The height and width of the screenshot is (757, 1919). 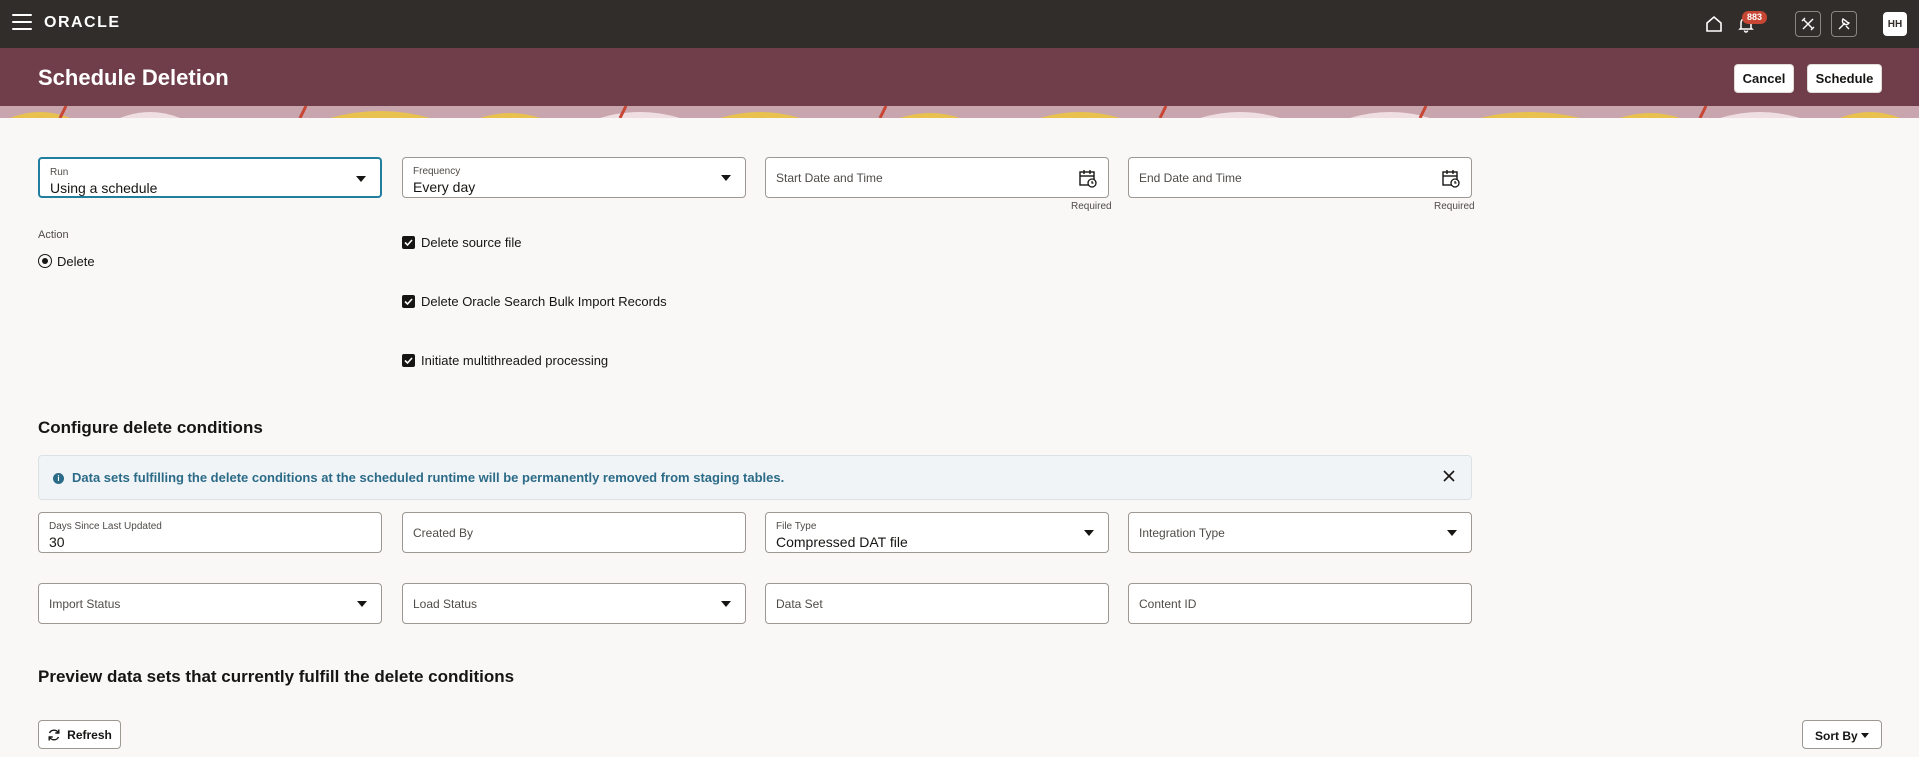 I want to click on global-header: ORACLE 883 HH, so click(x=959, y=24).